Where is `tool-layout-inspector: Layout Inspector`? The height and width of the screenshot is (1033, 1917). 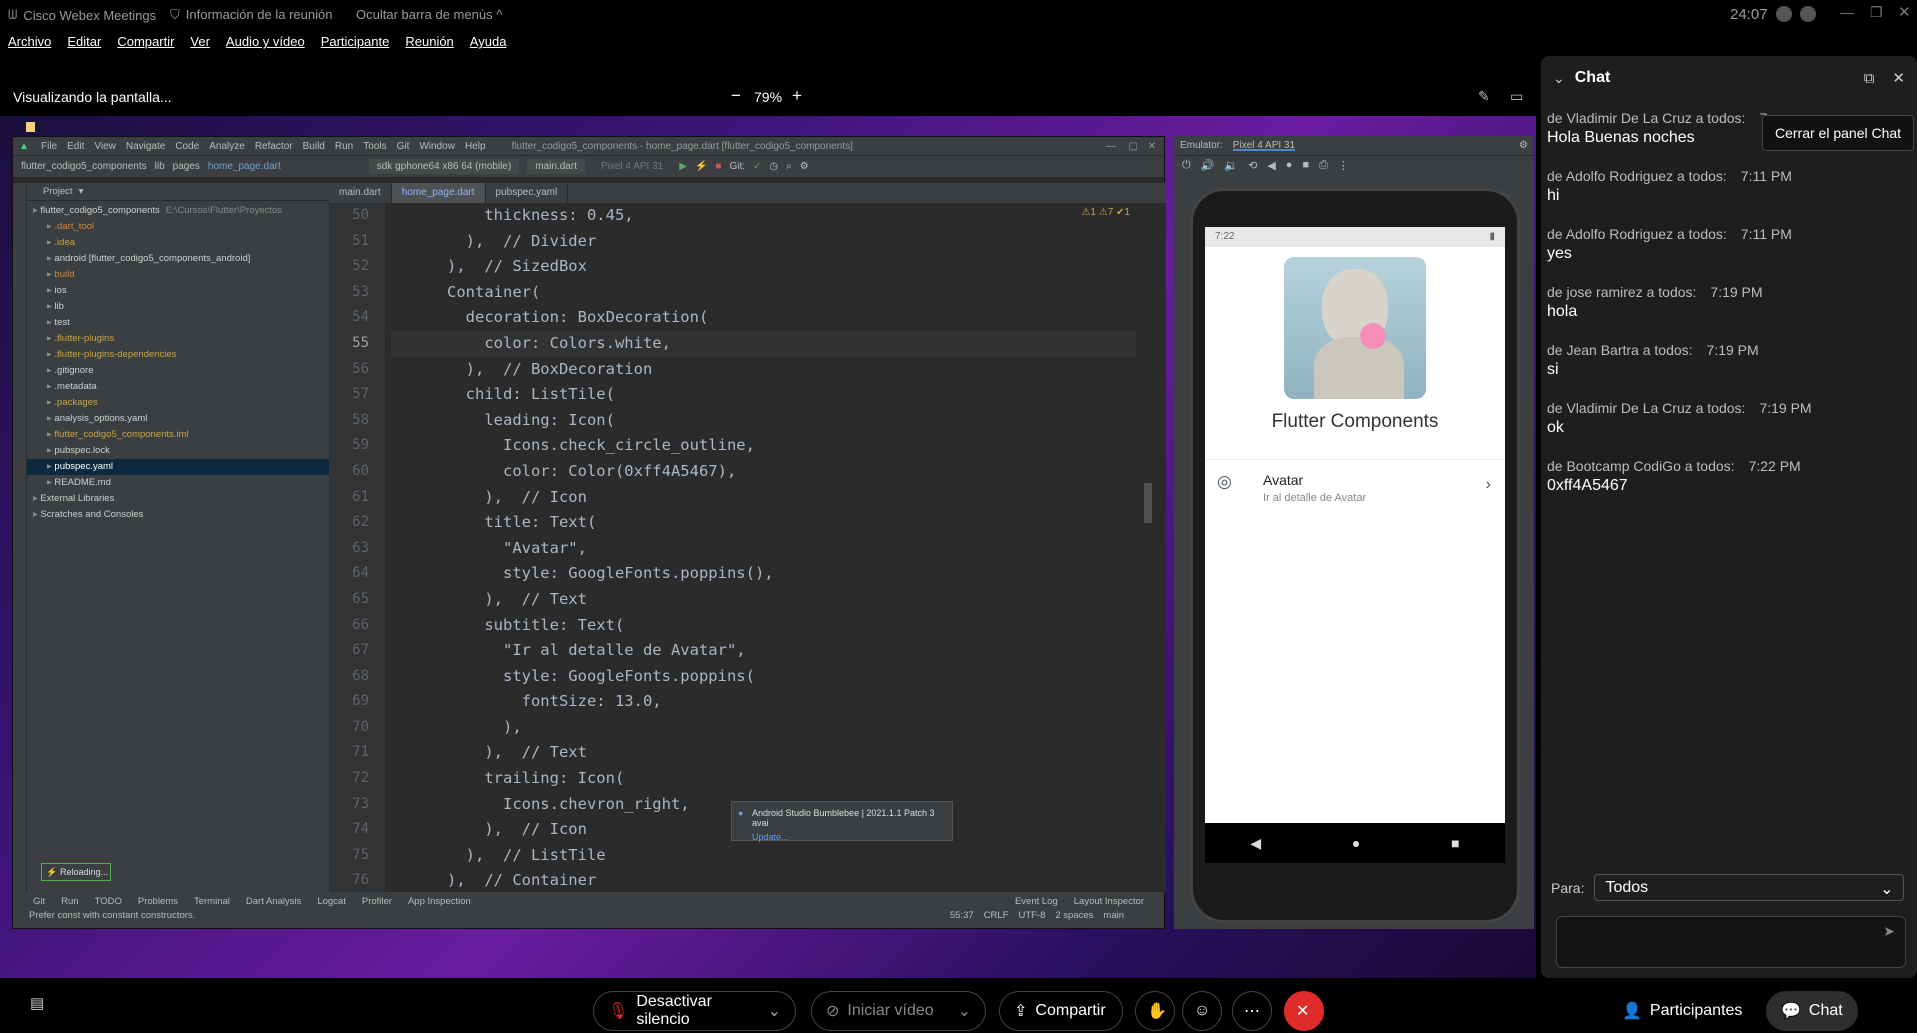
tool-layout-inspector: Layout Inspector is located at coordinates (1109, 901).